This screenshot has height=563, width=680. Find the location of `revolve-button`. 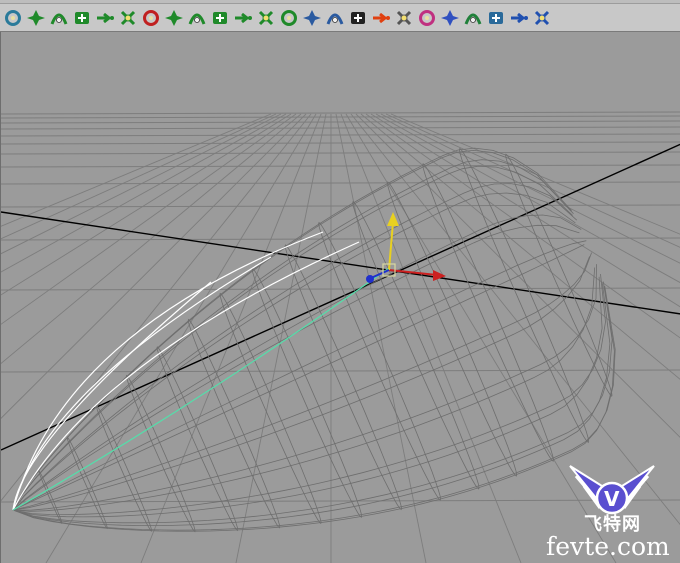

revolve-button is located at coordinates (36, 18).